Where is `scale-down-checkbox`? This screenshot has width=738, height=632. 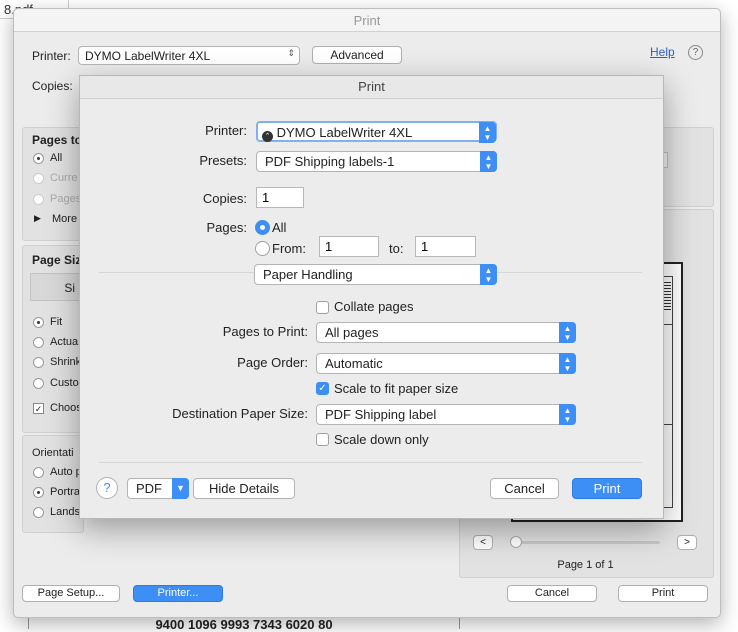
scale-down-checkbox is located at coordinates (322, 439).